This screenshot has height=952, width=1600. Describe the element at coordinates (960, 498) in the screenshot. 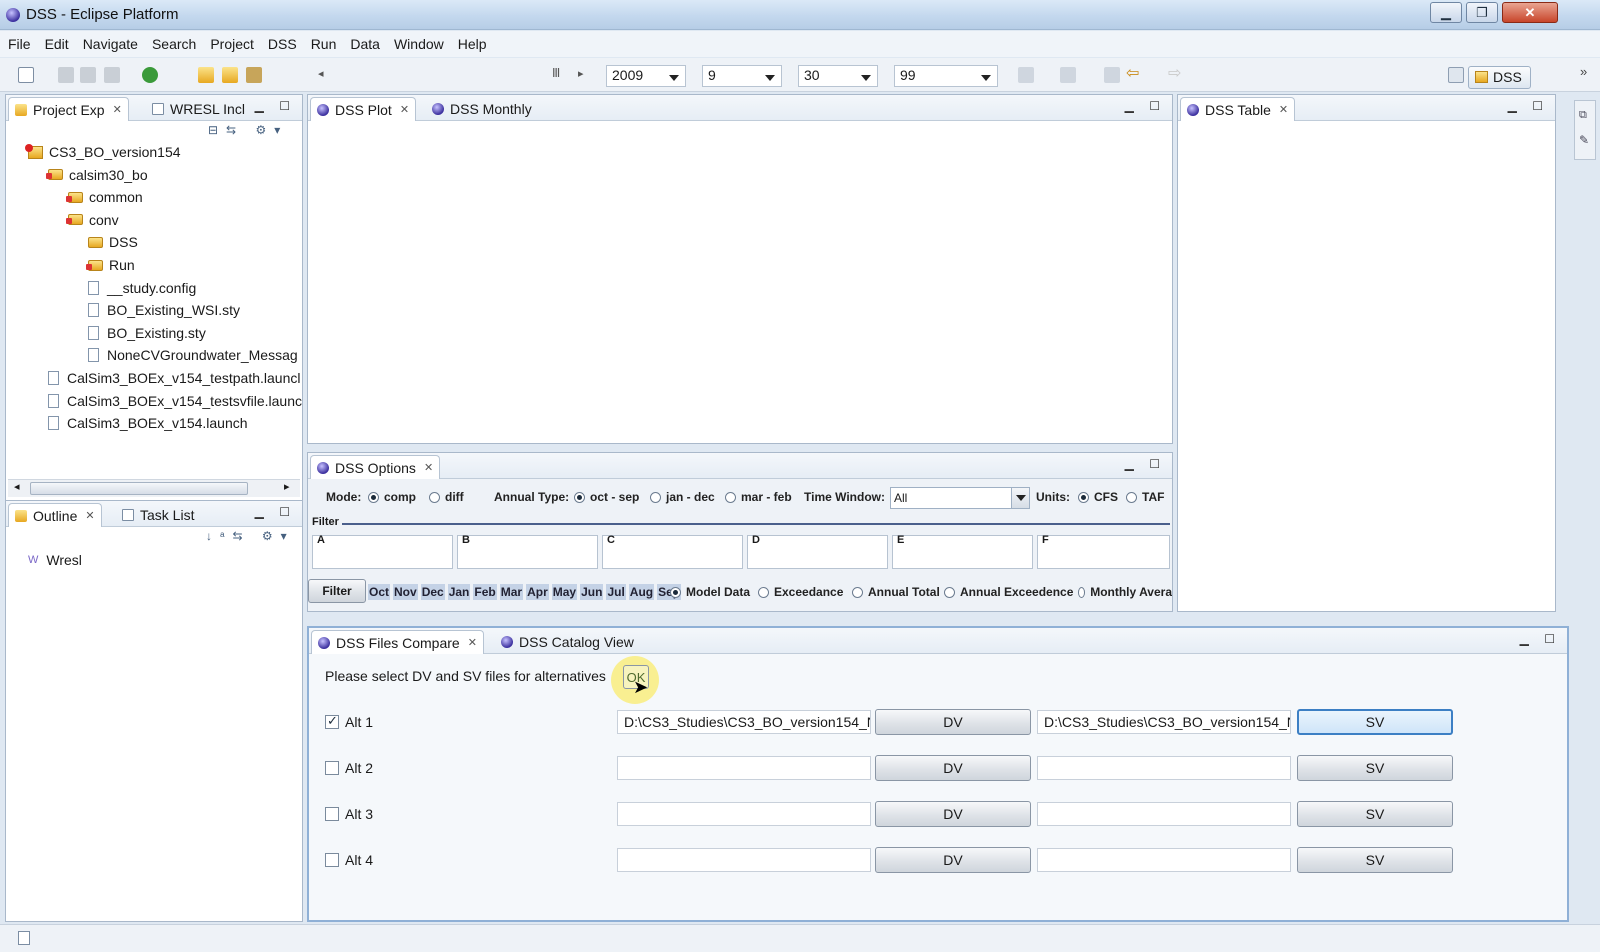

I see `time-window-select: All` at that location.